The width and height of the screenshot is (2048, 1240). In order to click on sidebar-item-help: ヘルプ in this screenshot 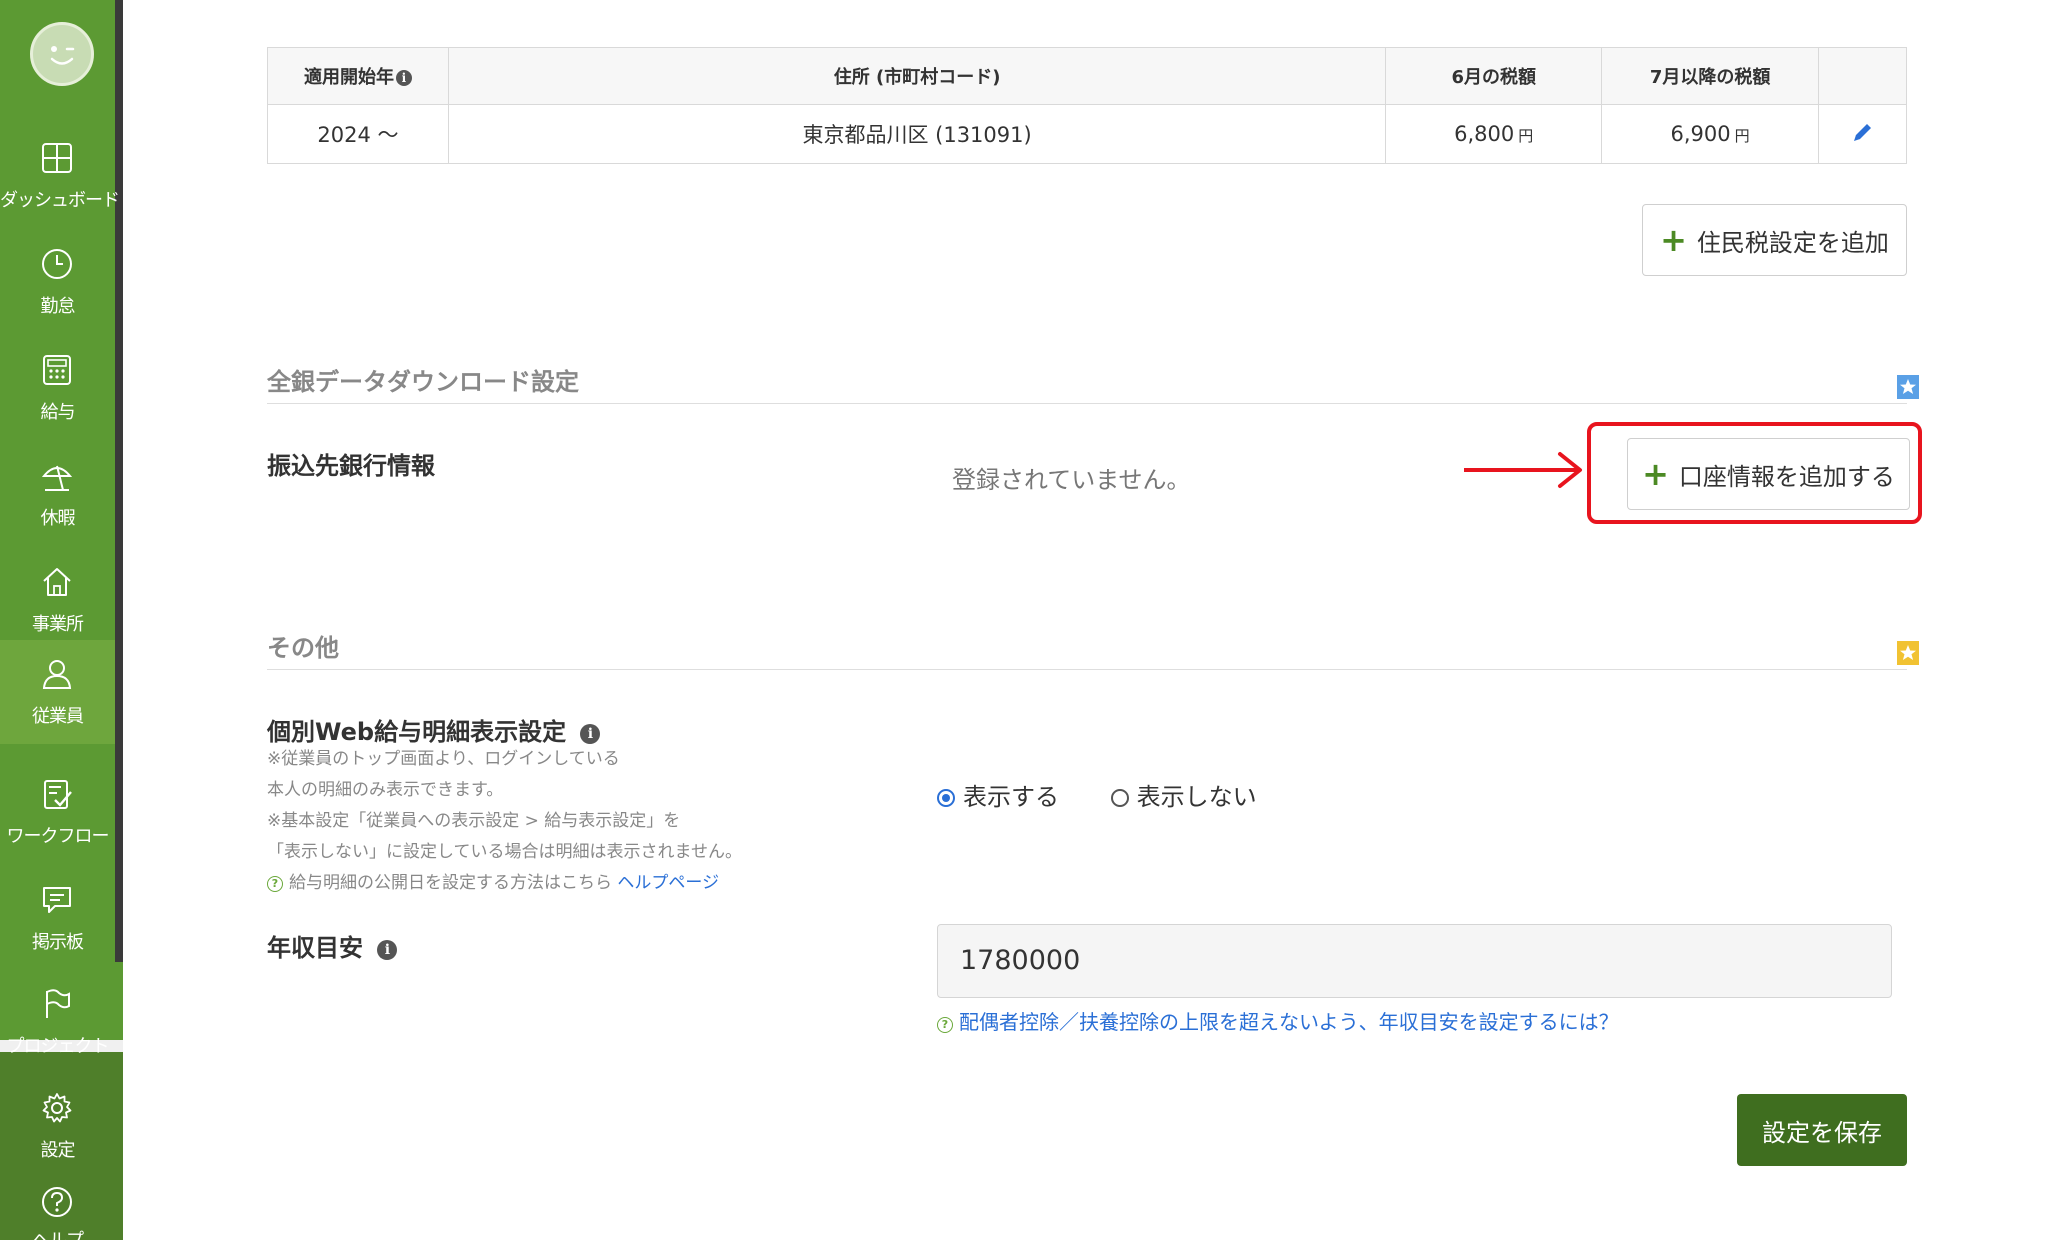, I will do `click(57, 1209)`.